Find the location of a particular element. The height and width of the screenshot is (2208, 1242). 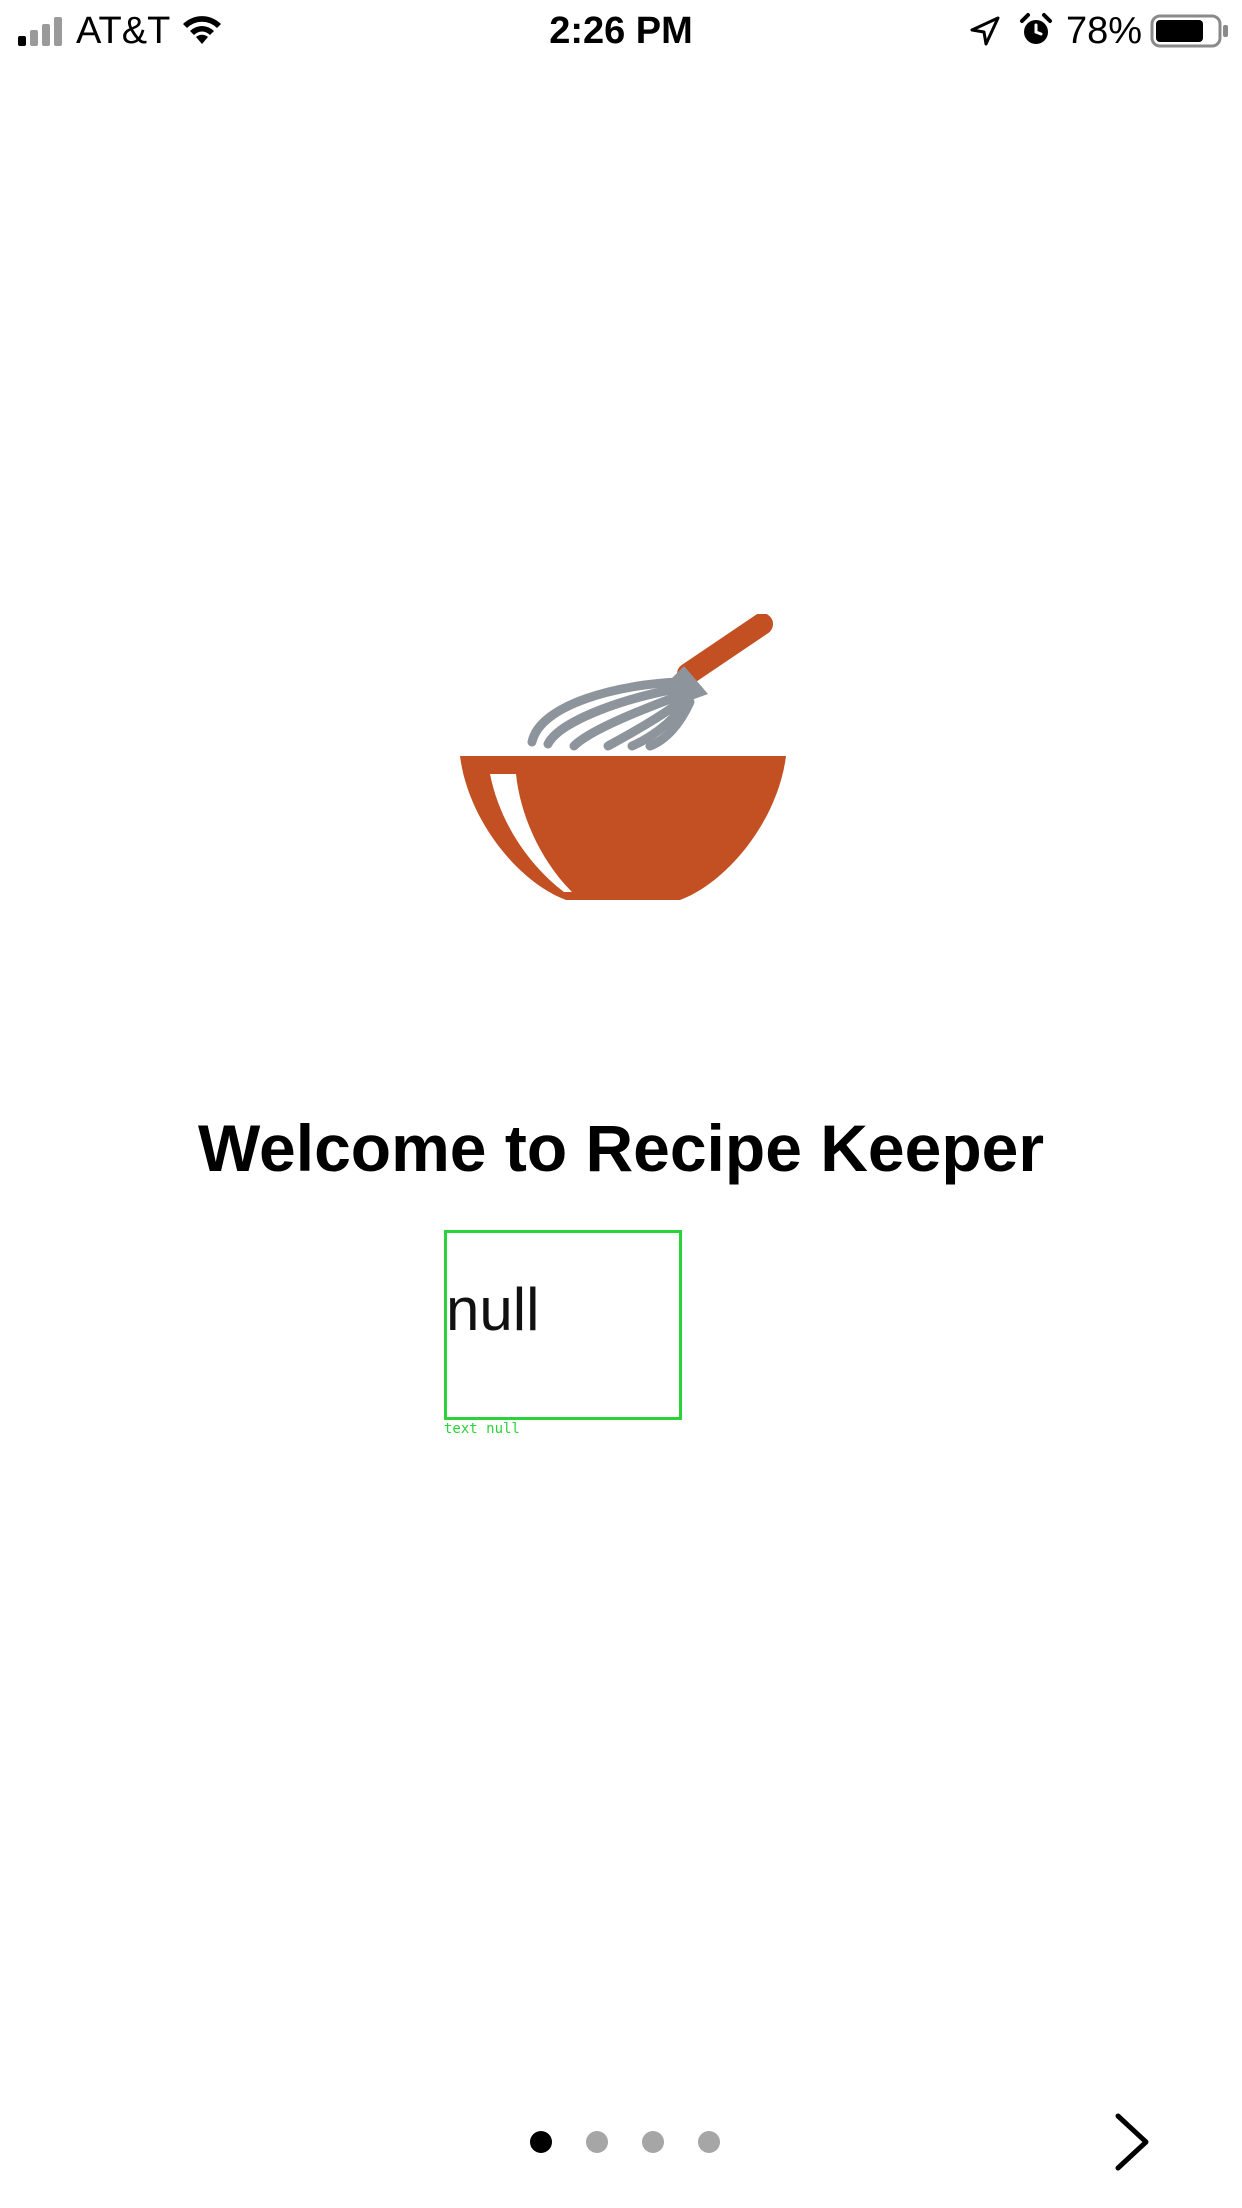

welcome-subtitle: null is located at coordinates (493, 1309).